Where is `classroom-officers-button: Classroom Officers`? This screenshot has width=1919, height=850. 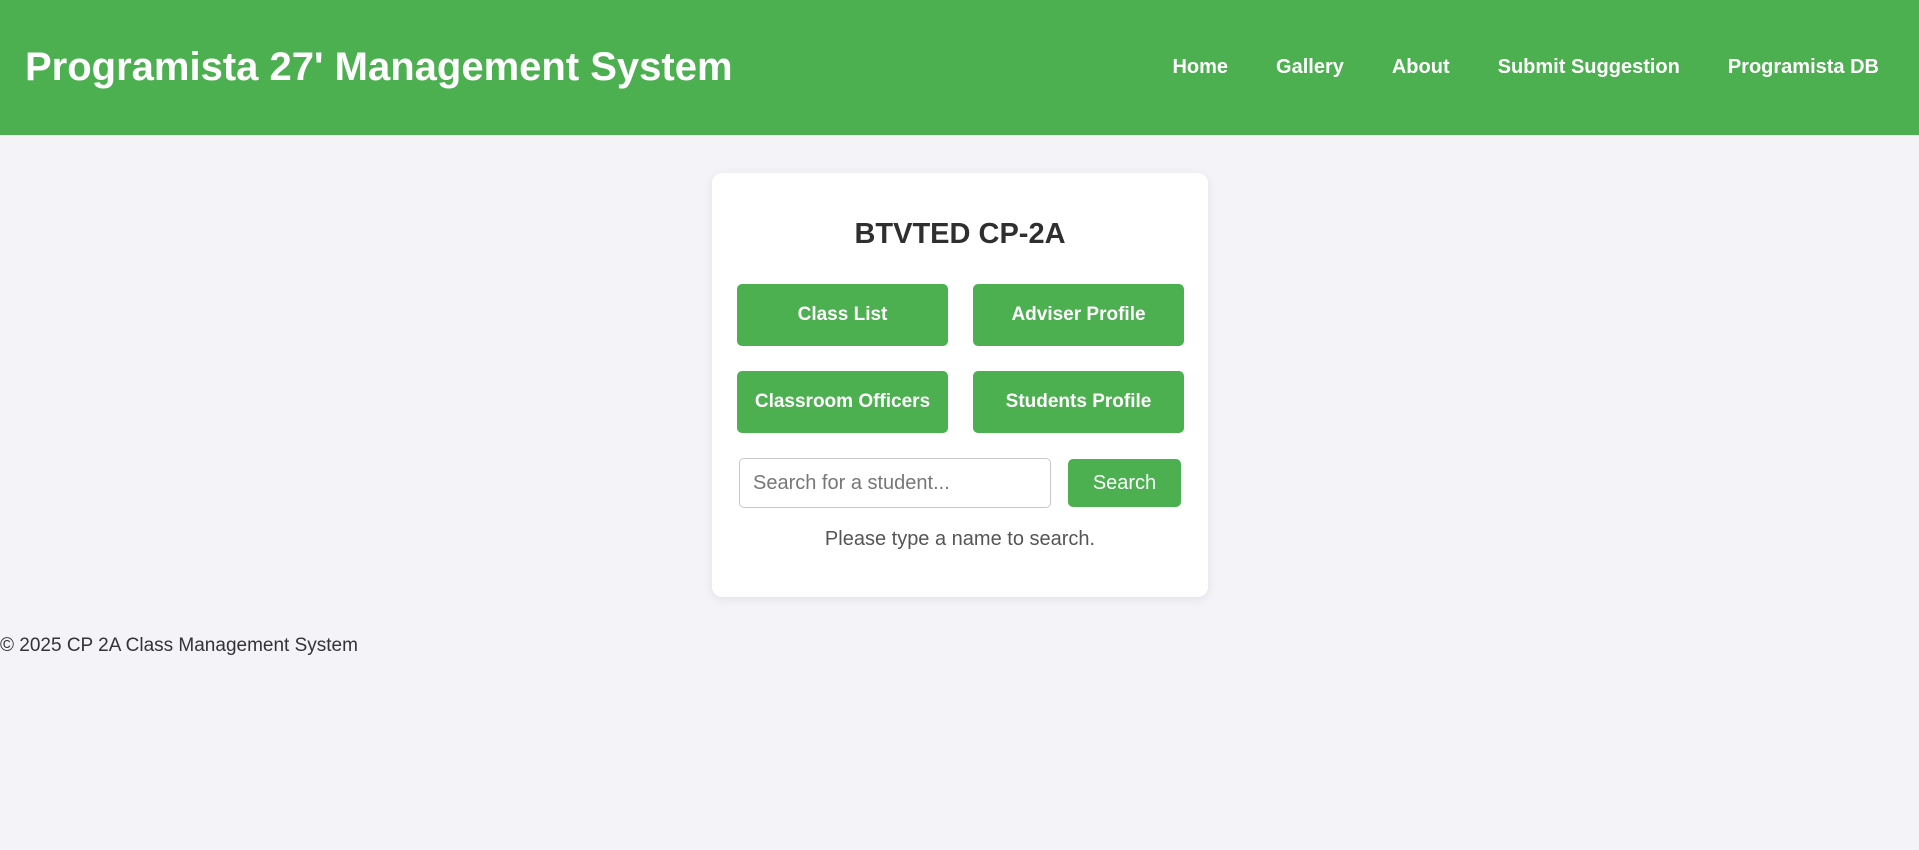 classroom-officers-button: Classroom Officers is located at coordinates (842, 402).